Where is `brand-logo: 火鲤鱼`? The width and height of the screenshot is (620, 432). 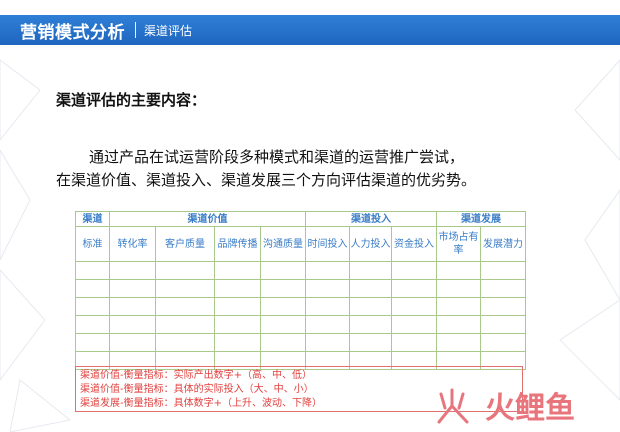 brand-logo: 火鲤鱼 is located at coordinates (506, 407).